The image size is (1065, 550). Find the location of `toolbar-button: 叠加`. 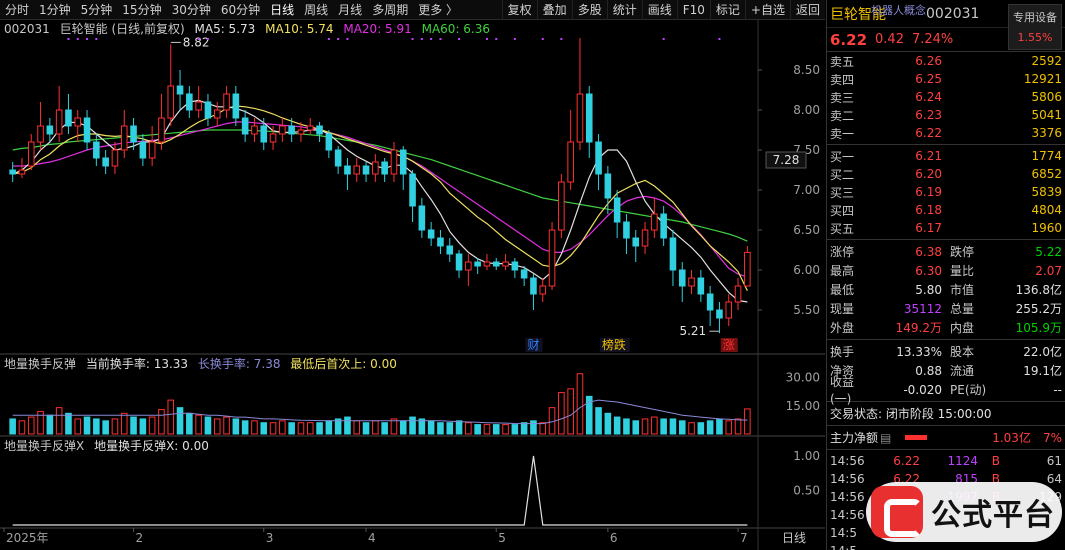

toolbar-button: 叠加 is located at coordinates (554, 10).